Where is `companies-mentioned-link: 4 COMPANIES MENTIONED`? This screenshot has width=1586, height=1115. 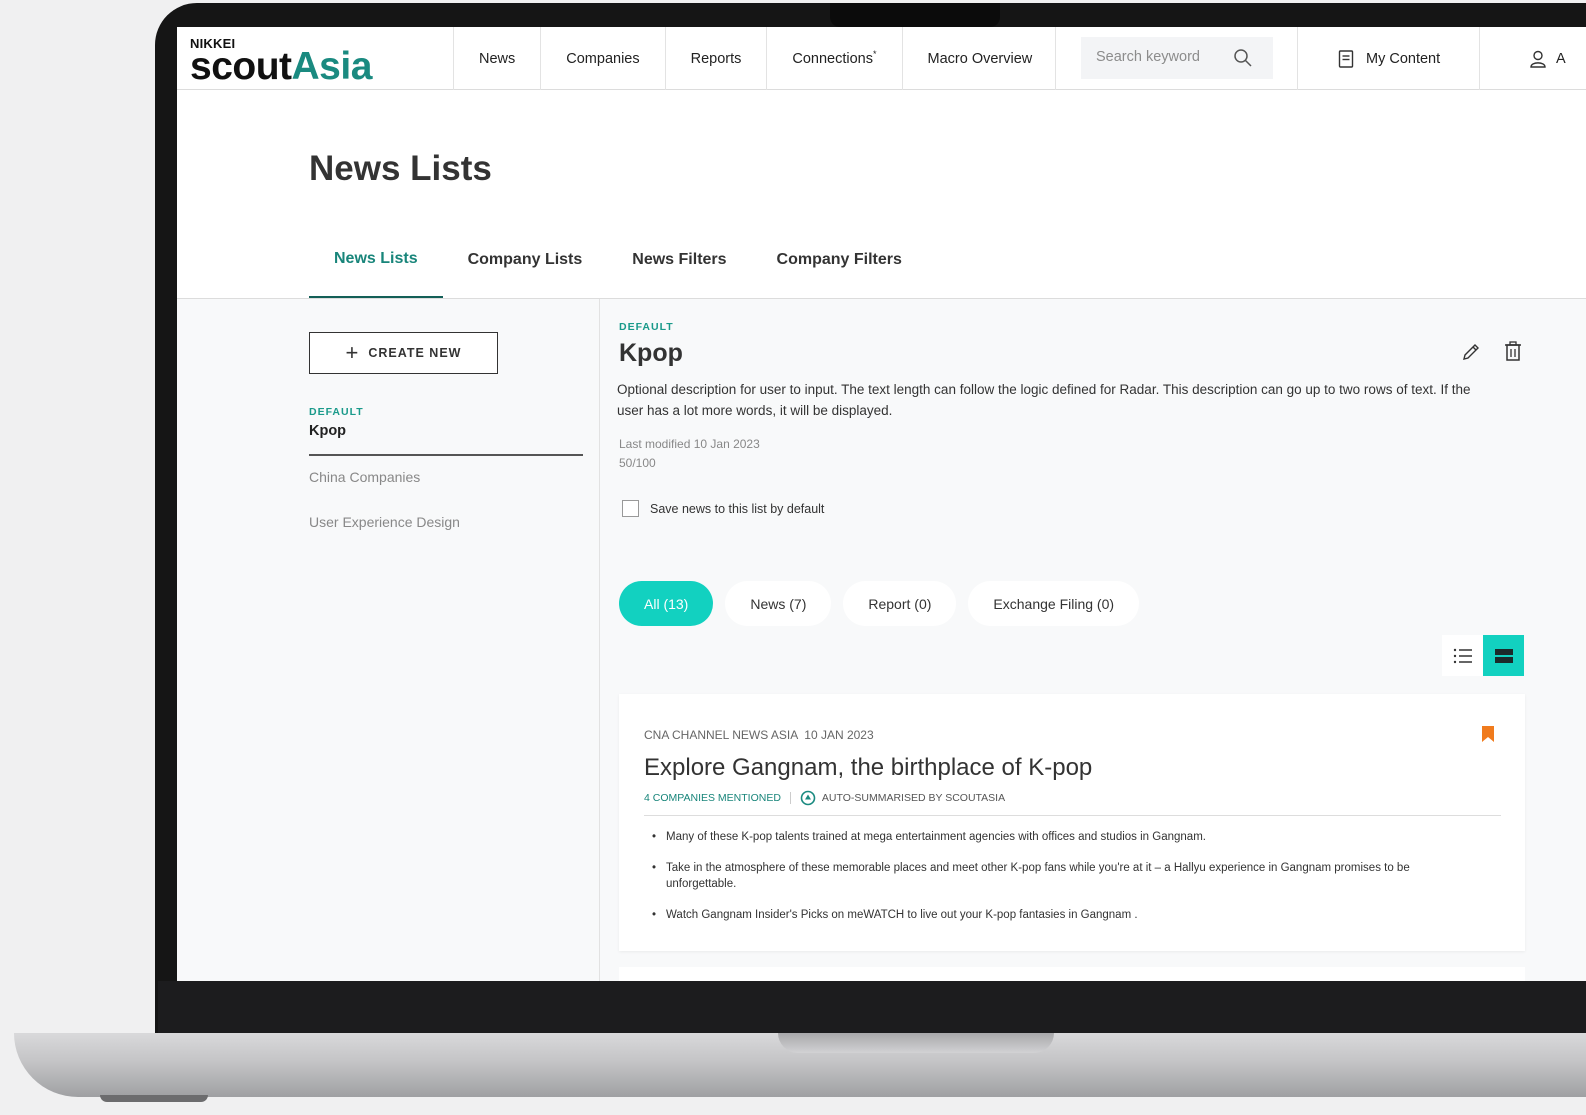
companies-mentioned-link: 4 COMPANIES MENTIONED is located at coordinates (717, 798).